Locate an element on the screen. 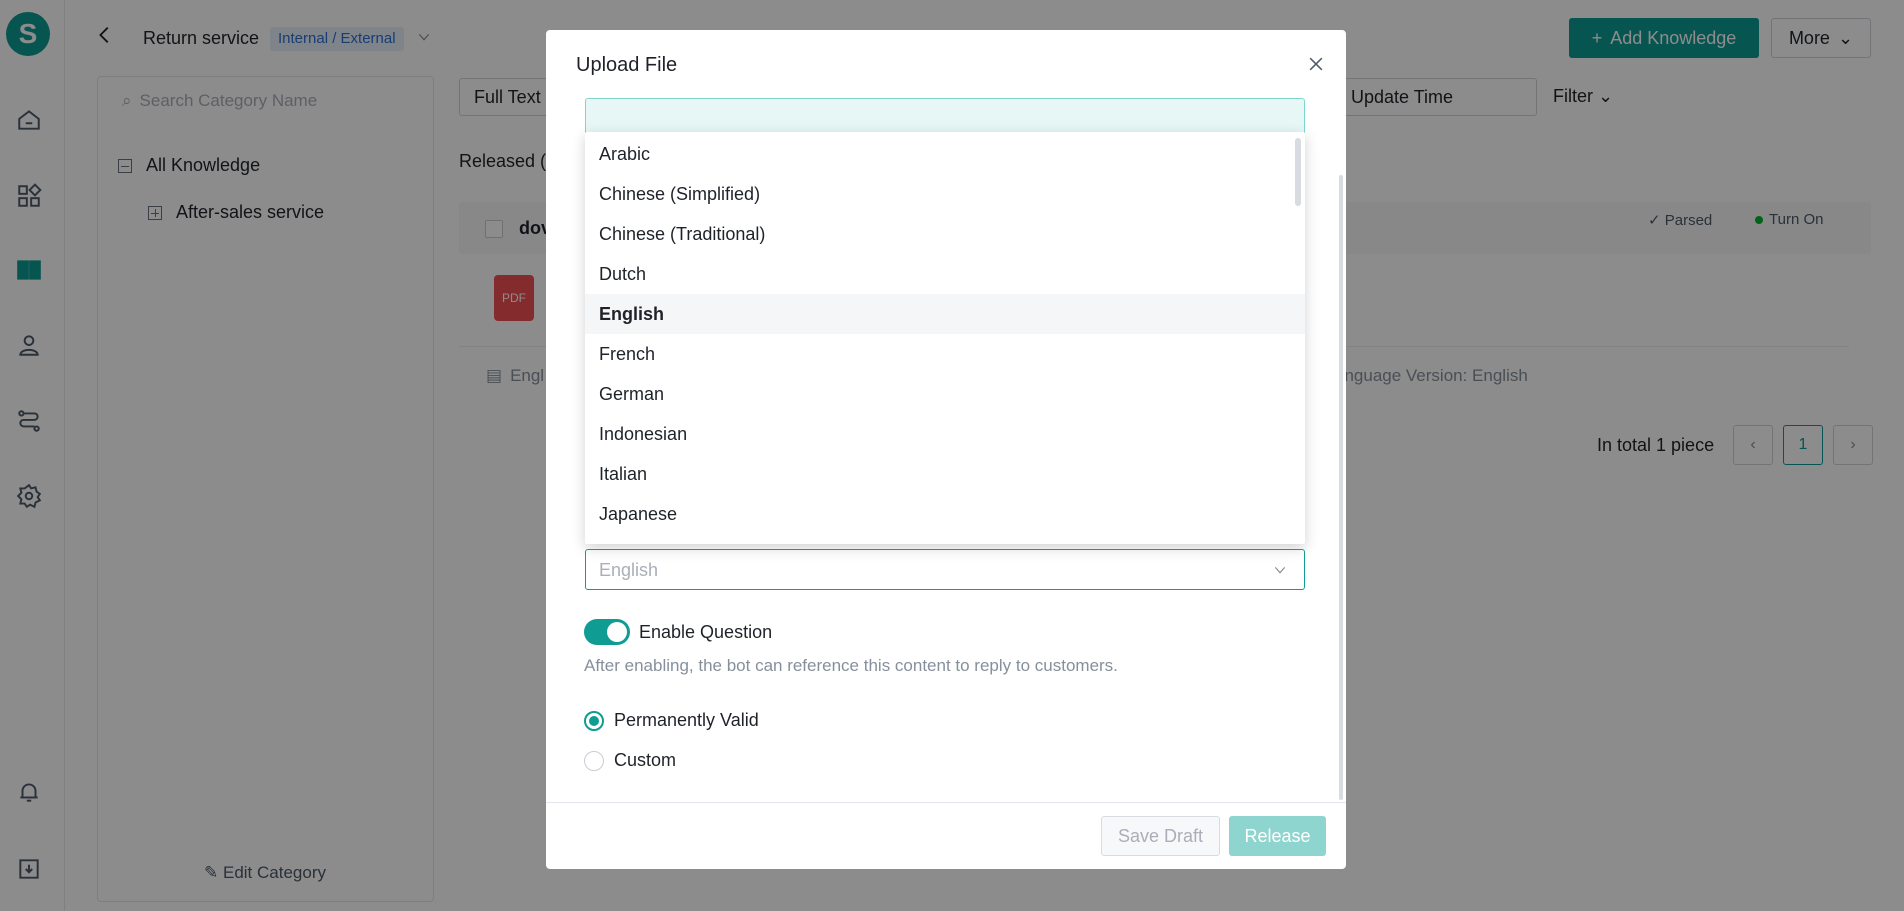 The height and width of the screenshot is (911, 1904). language-option: Italian is located at coordinates (945, 474).